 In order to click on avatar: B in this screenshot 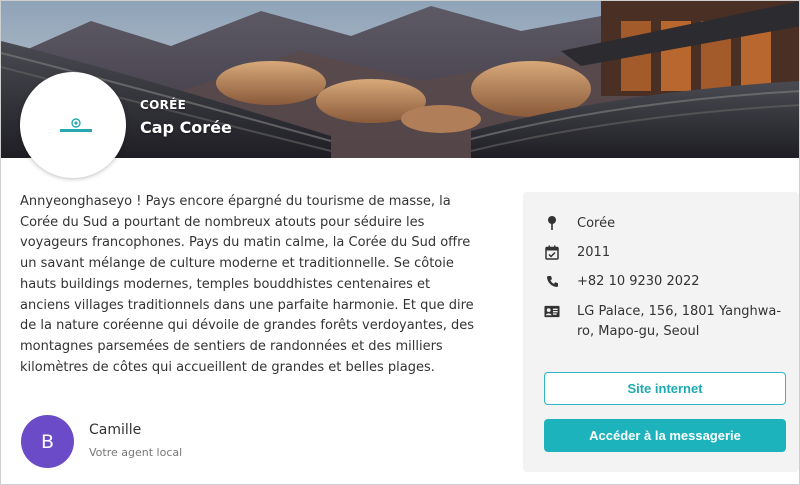, I will do `click(47, 441)`.